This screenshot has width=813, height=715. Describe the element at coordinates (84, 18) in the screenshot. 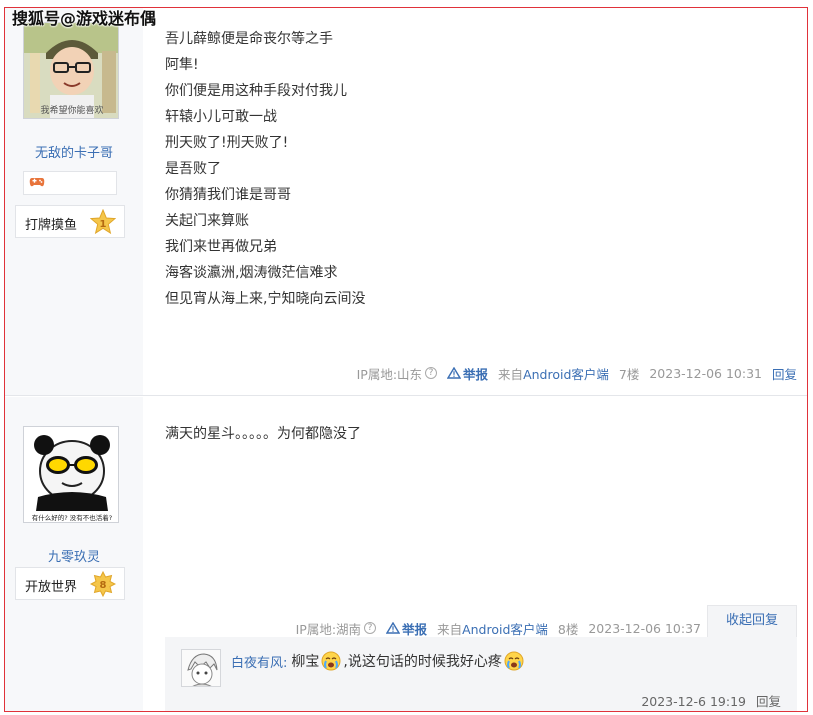

I see `watermark: 搜狐号@游戏迷布偶` at that location.